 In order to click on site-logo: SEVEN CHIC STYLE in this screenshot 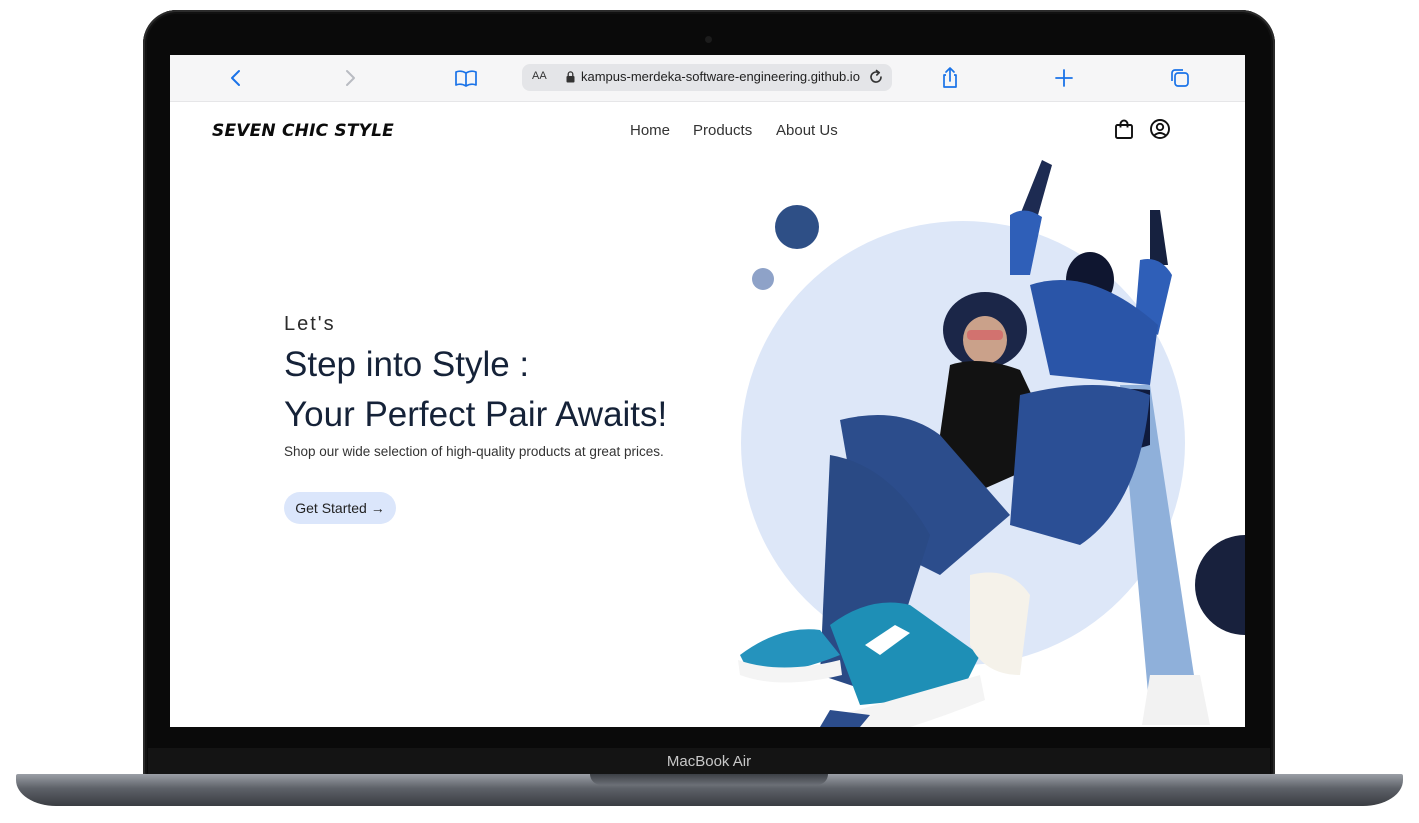, I will do `click(303, 131)`.